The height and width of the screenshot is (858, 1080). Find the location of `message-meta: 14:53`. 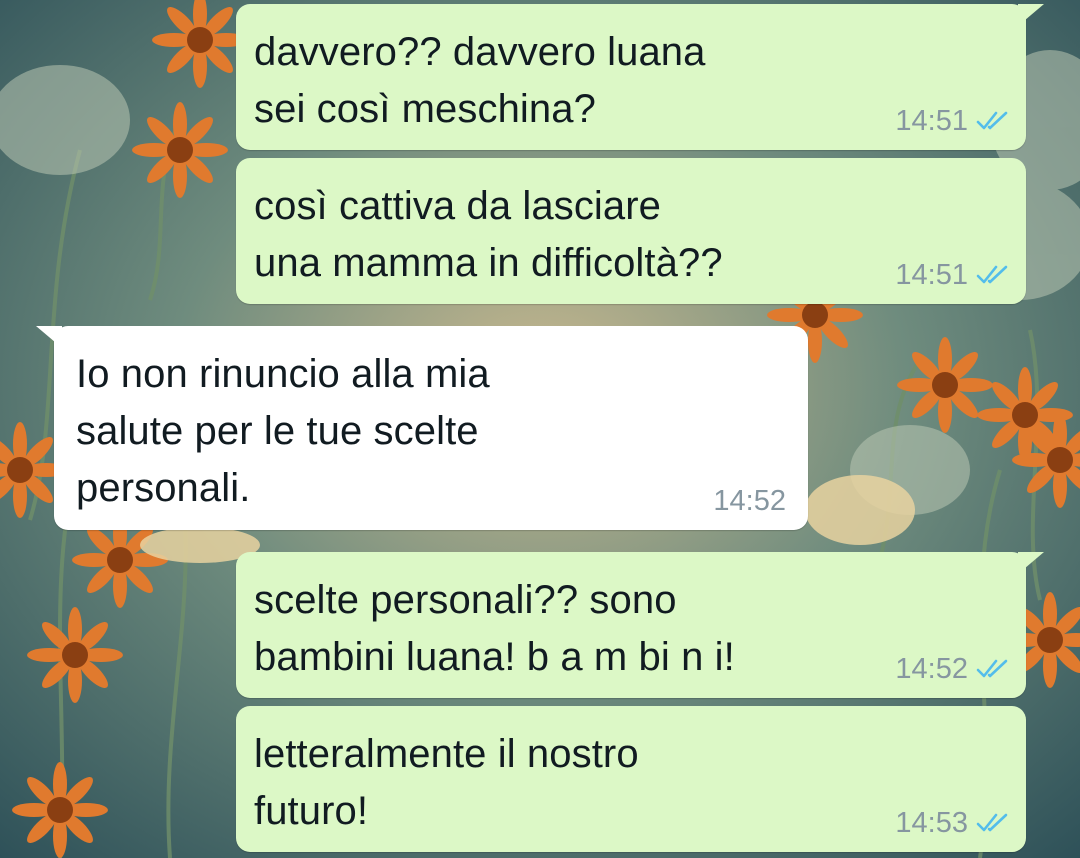

message-meta: 14:53 is located at coordinates (952, 823).